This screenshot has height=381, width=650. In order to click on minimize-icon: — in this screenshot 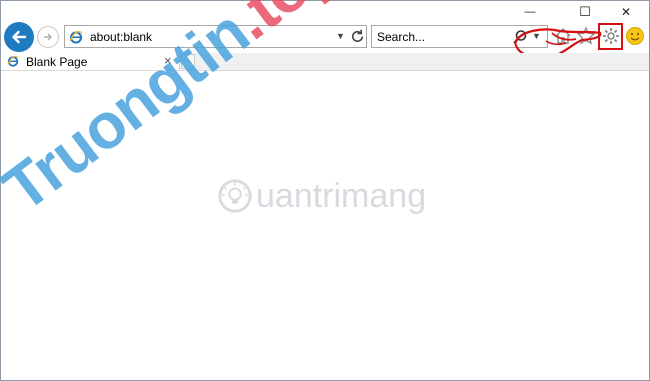, I will do `click(530, 12)`.